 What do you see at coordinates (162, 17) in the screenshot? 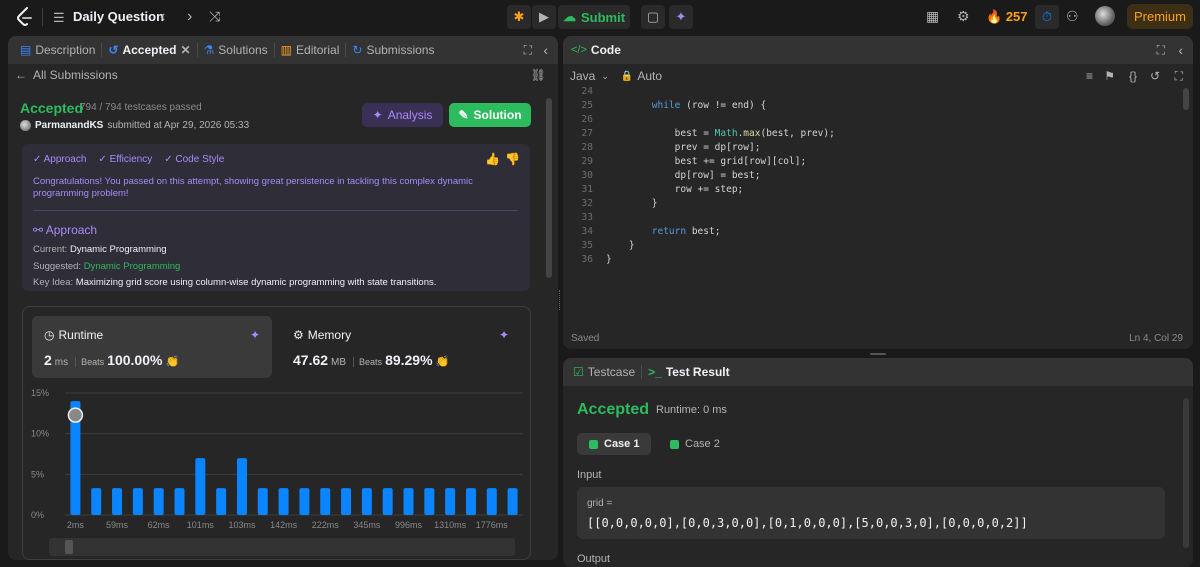
I see `prev-problem-icon: ‹` at bounding box center [162, 17].